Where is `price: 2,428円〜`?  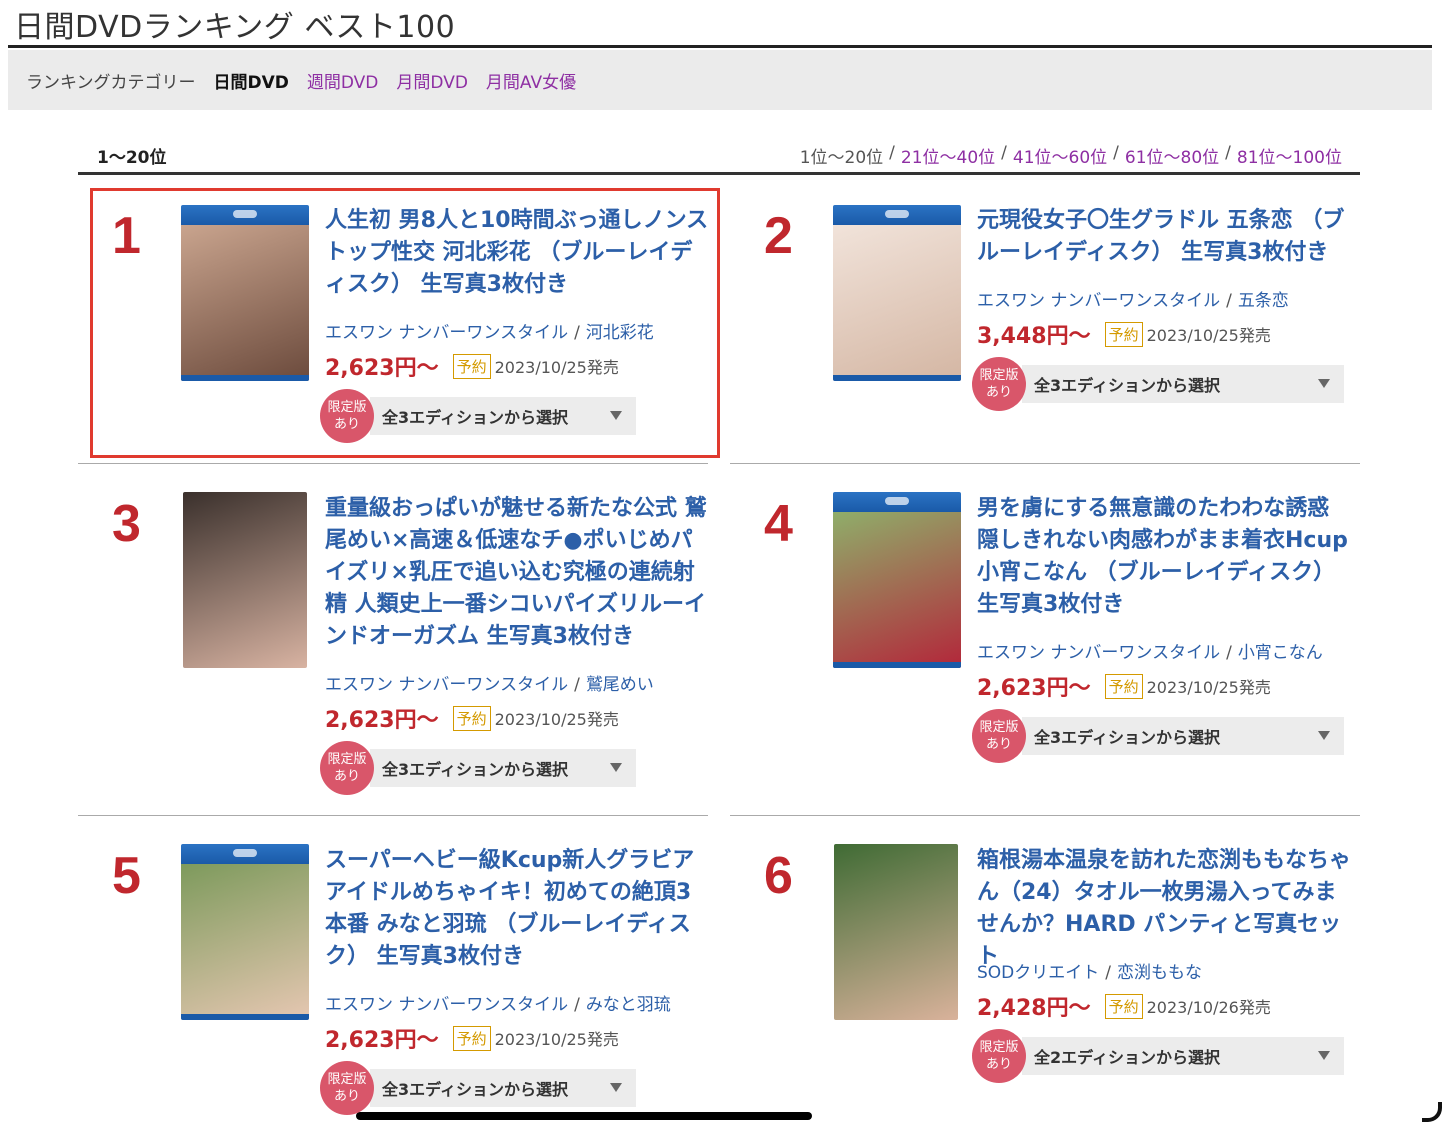
price: 2,428円〜 is located at coordinates (1034, 1008).